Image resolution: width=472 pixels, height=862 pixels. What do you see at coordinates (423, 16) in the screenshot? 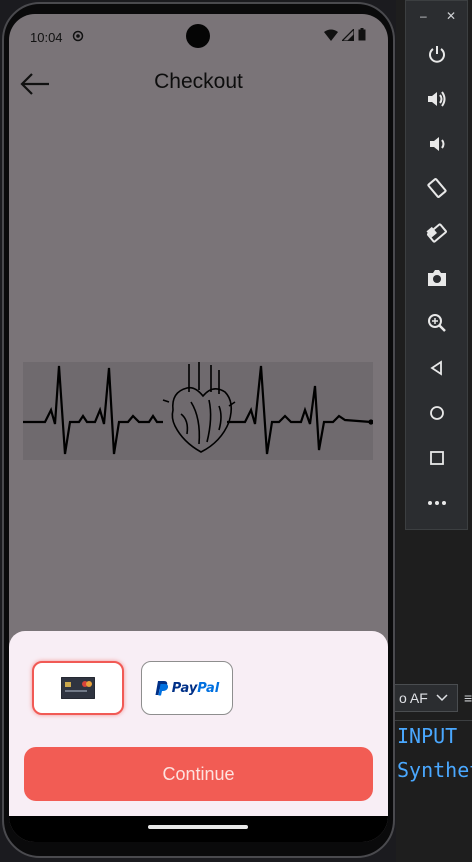
I see `minimize-icon: –` at bounding box center [423, 16].